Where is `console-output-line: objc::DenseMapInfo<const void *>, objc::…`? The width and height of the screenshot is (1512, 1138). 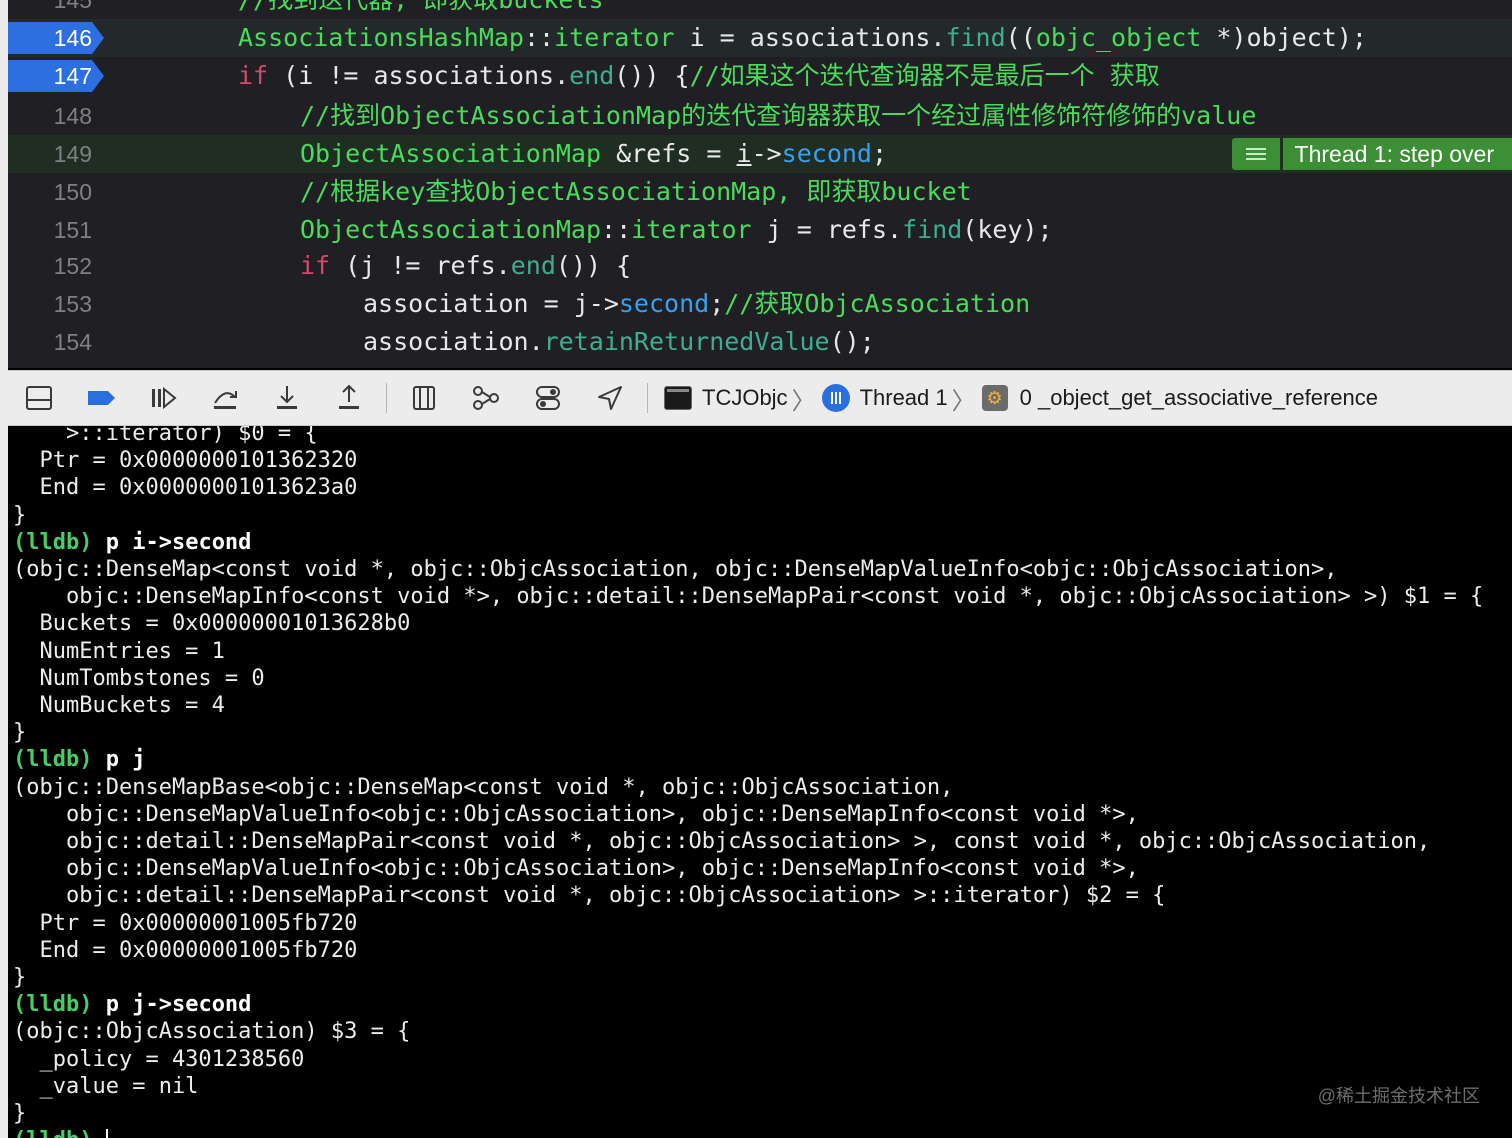
console-output-line: objc::DenseMapInfo<const void *>, objc::… is located at coordinates (748, 597).